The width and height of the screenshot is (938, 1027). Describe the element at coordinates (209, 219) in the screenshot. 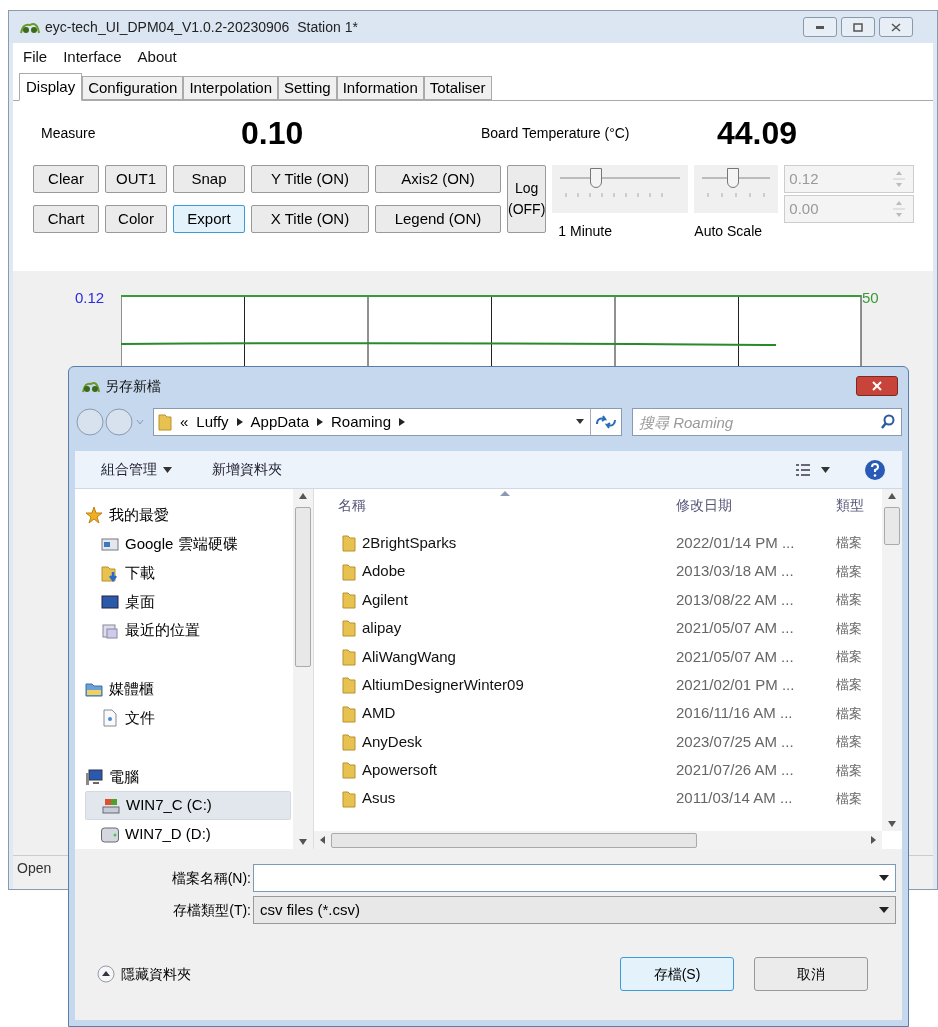

I see `button: Export` at that location.